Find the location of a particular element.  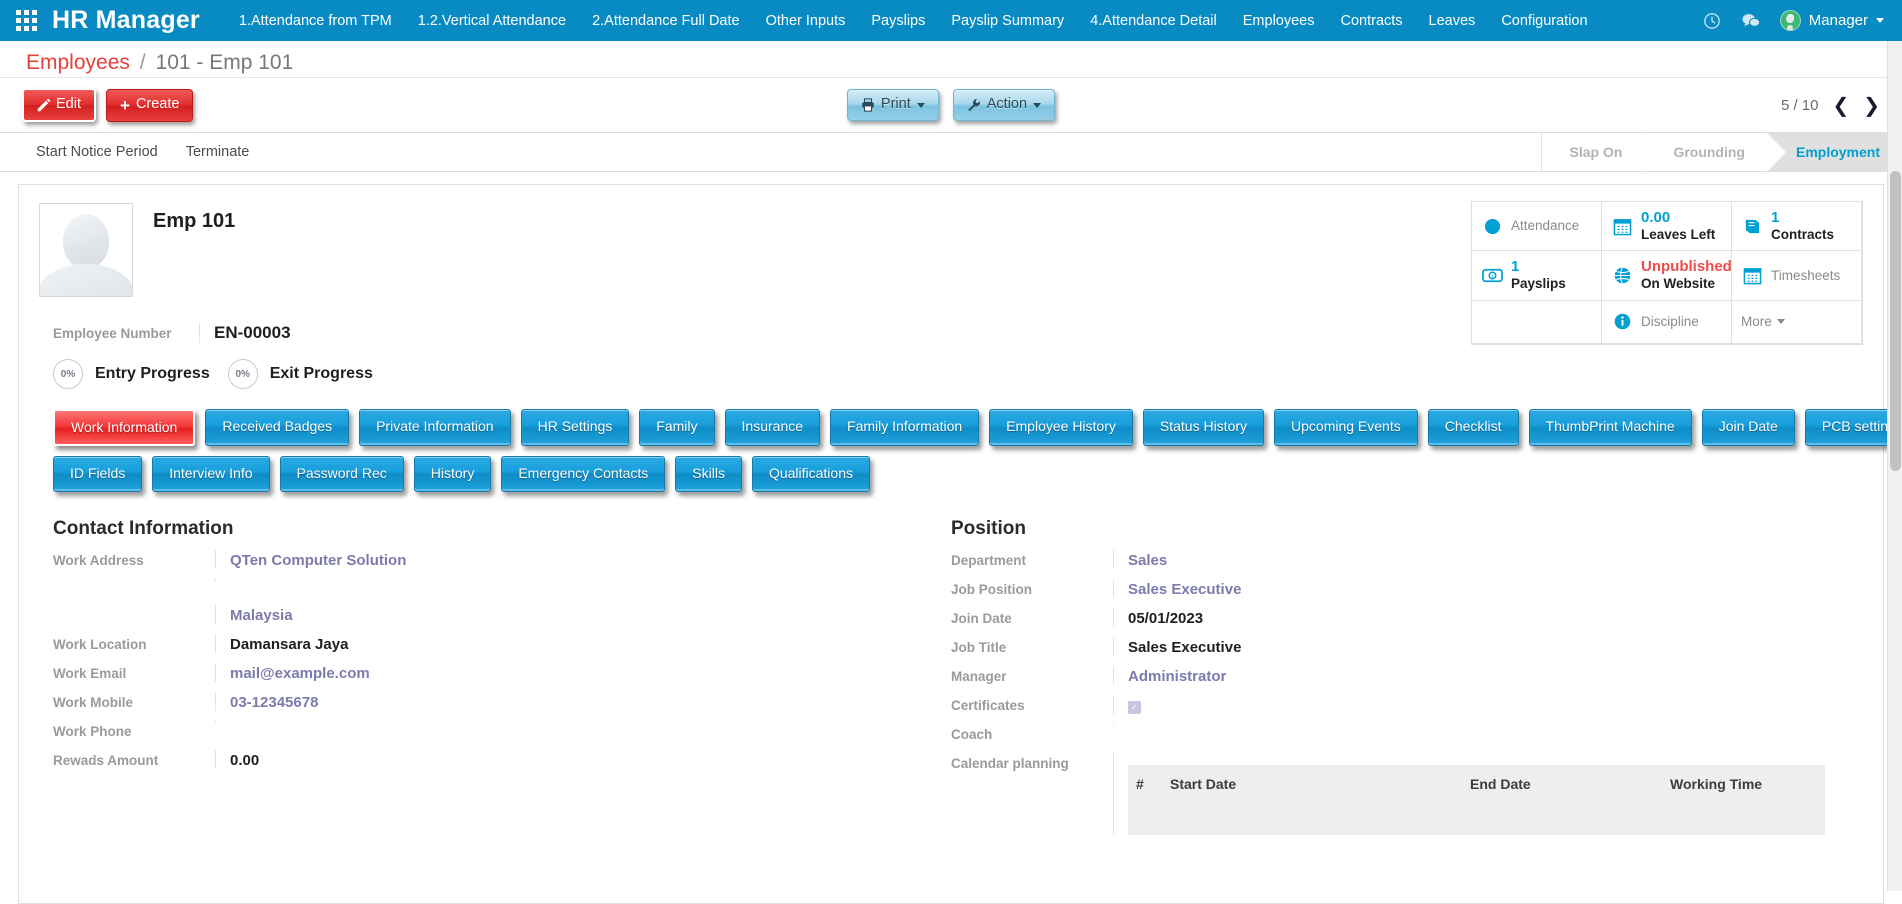

field-value-rewads-amount: 0.00 is located at coordinates (571, 759).